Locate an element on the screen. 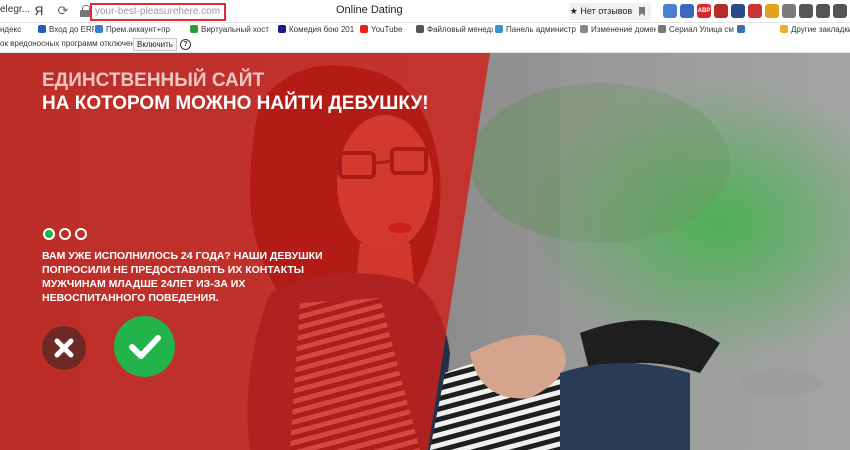 The image size is (850, 450). headline-line-1: ЕДИНСТВЕННЫЙ САЙТ is located at coordinates (153, 80).